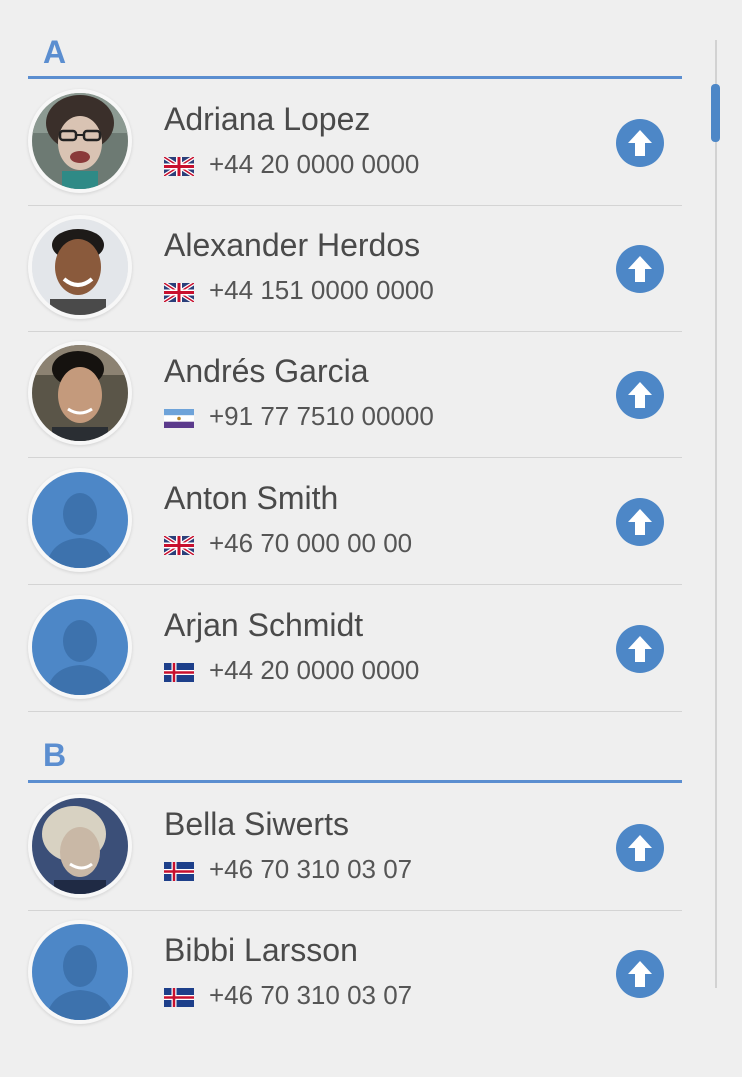 Image resolution: width=742 pixels, height=1077 pixels. I want to click on contact-name: Adriana Lopez, so click(267, 119).